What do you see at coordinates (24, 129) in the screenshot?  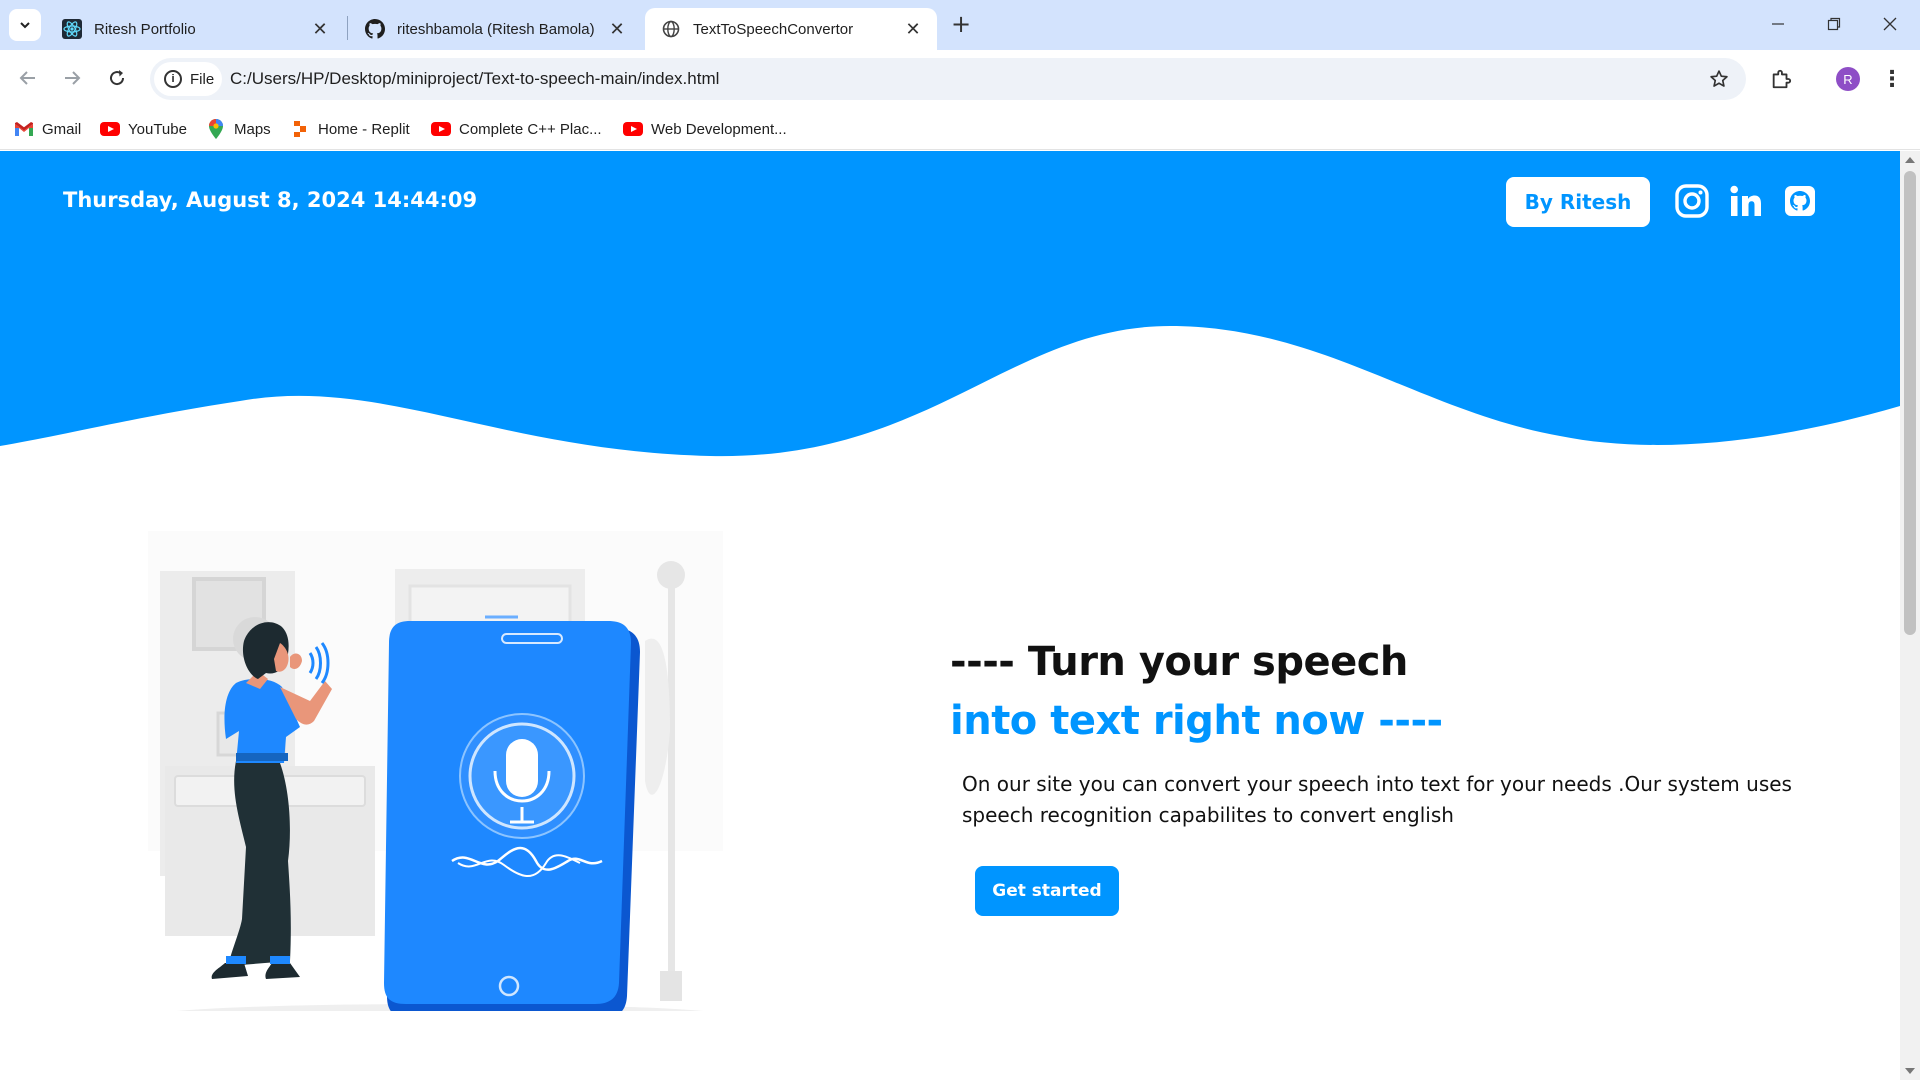 I see `gmail-icon` at bounding box center [24, 129].